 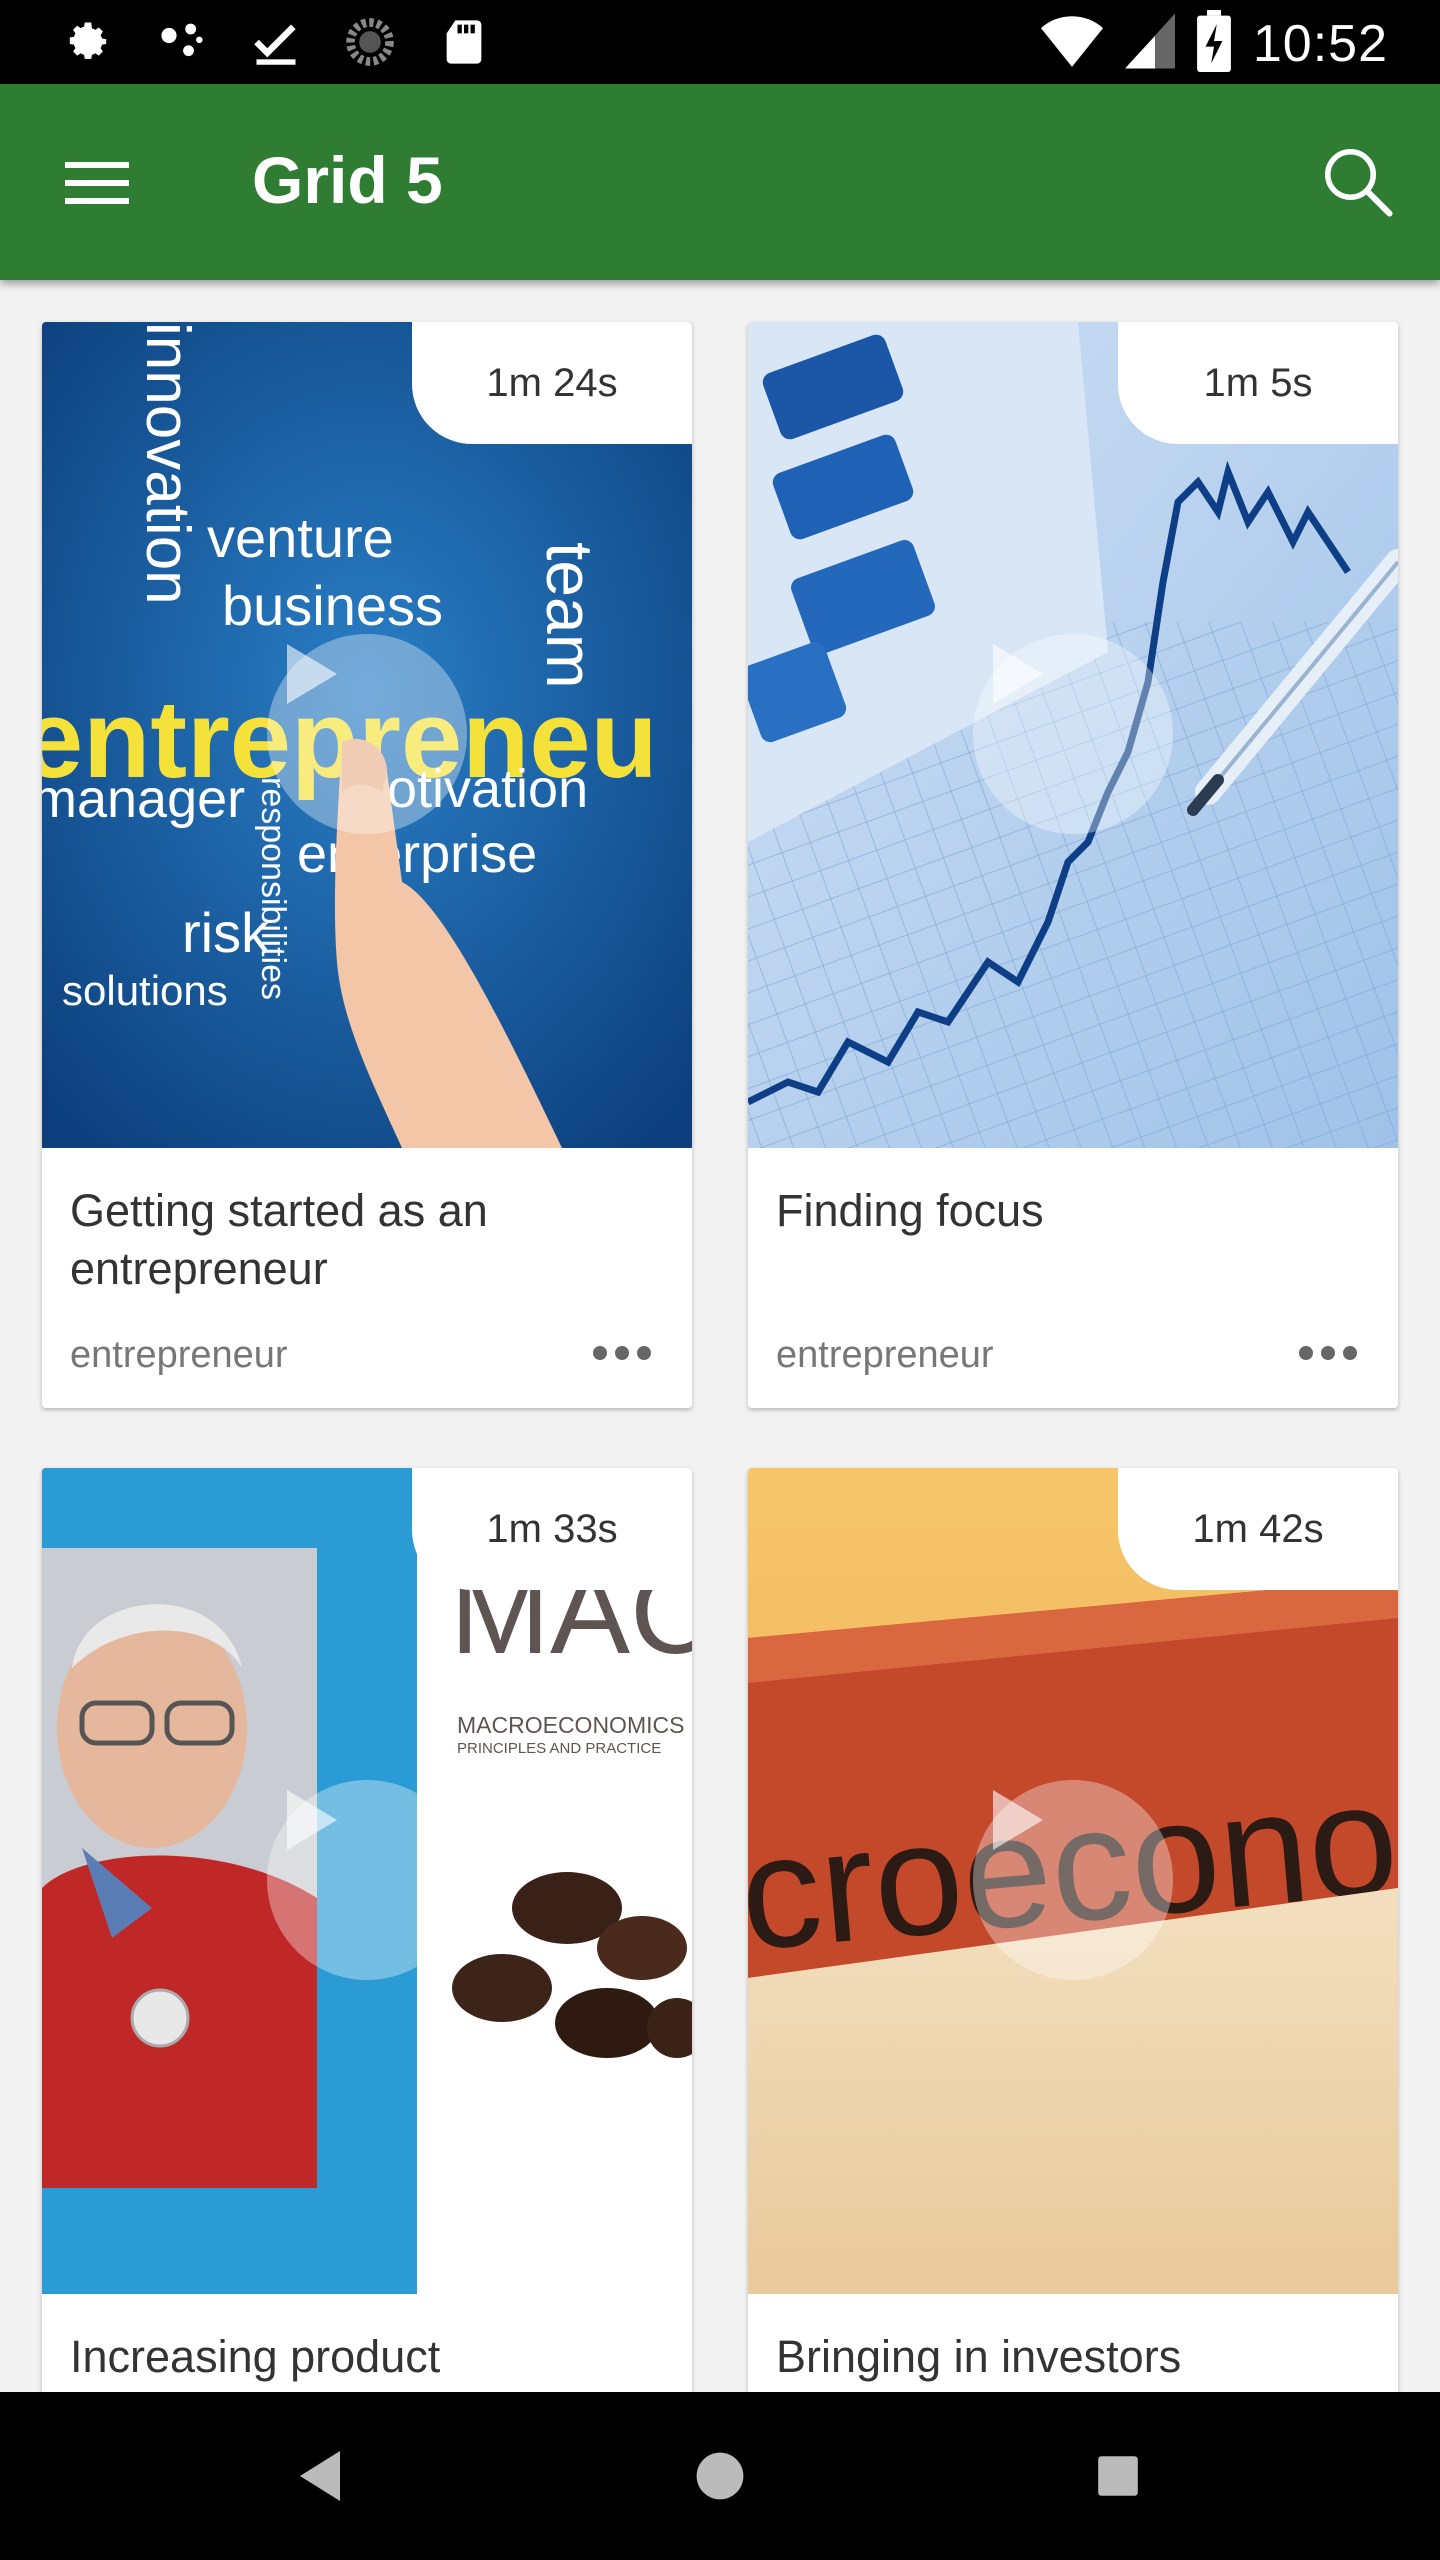 What do you see at coordinates (417, 854) in the screenshot?
I see `thumb-word: enterprise` at bounding box center [417, 854].